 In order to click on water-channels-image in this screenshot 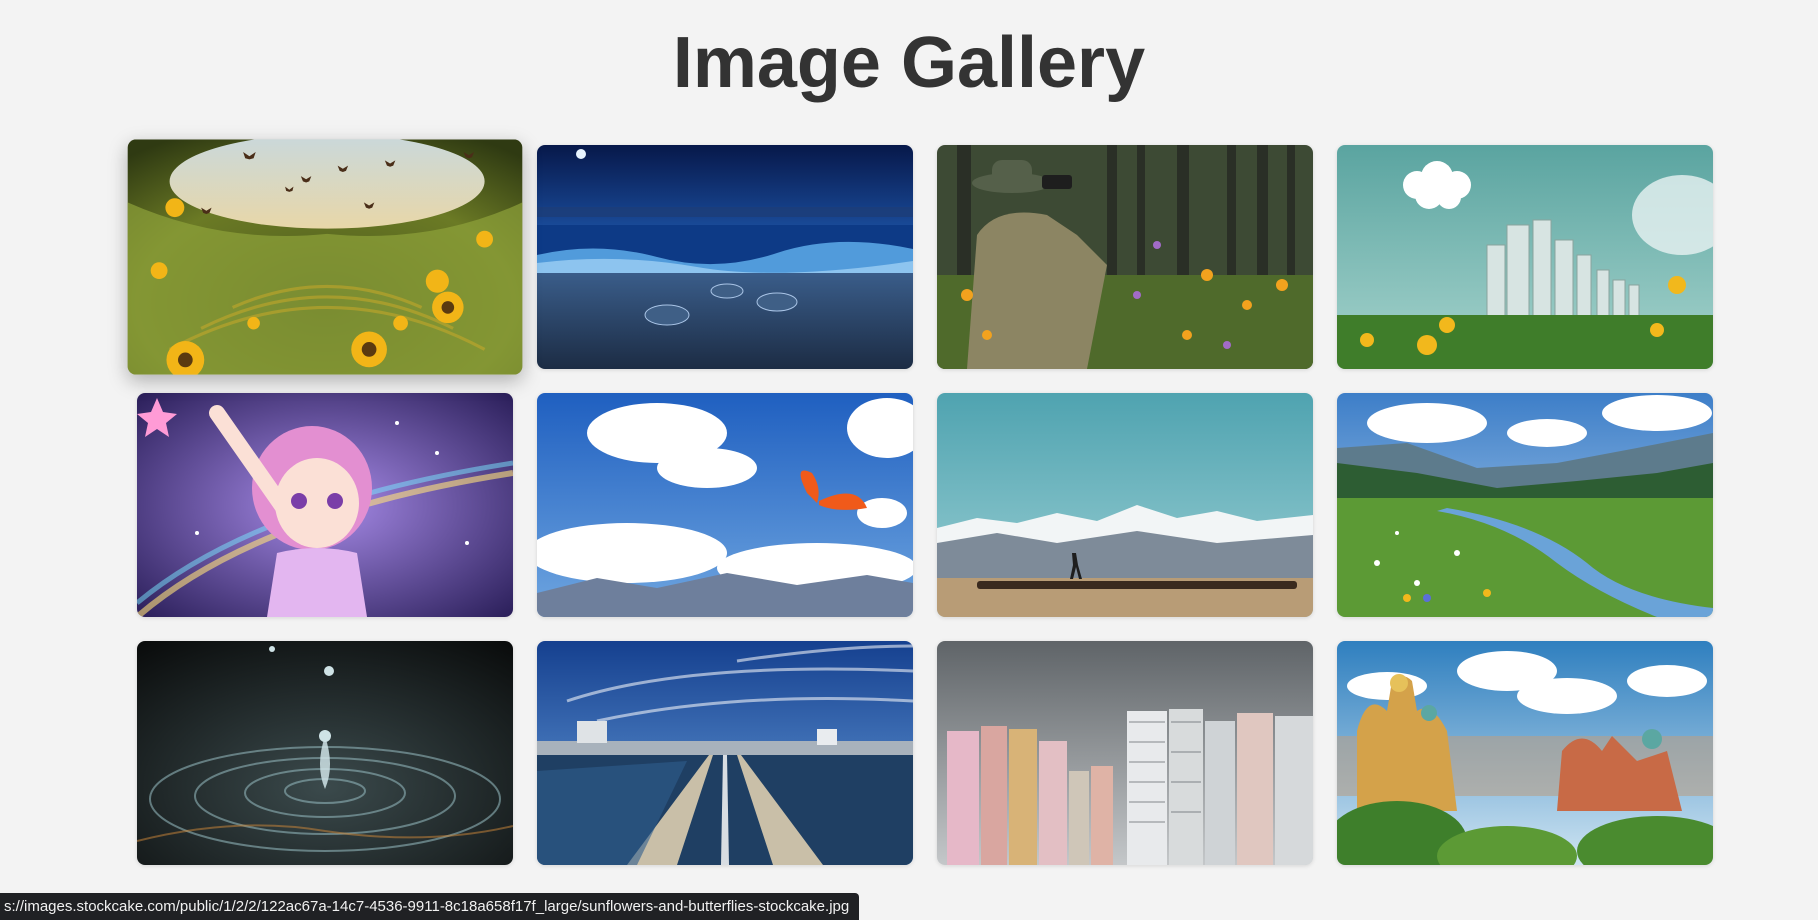, I will do `click(725, 753)`.